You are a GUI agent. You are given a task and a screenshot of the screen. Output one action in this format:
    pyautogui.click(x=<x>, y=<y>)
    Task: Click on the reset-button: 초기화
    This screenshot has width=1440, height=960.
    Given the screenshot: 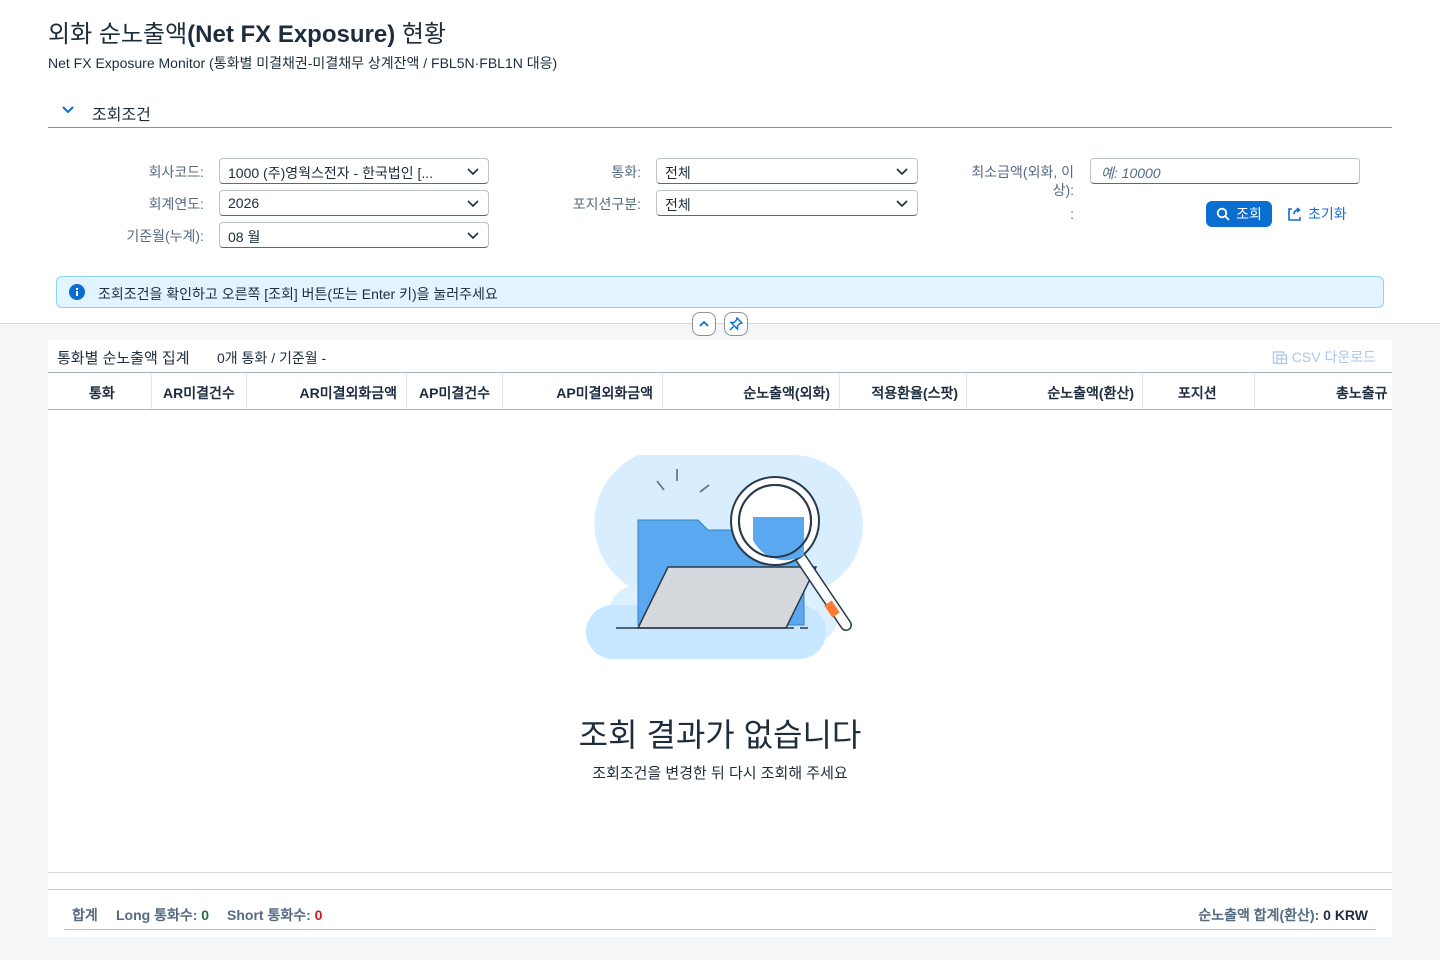 What is the action you would take?
    pyautogui.click(x=1321, y=214)
    